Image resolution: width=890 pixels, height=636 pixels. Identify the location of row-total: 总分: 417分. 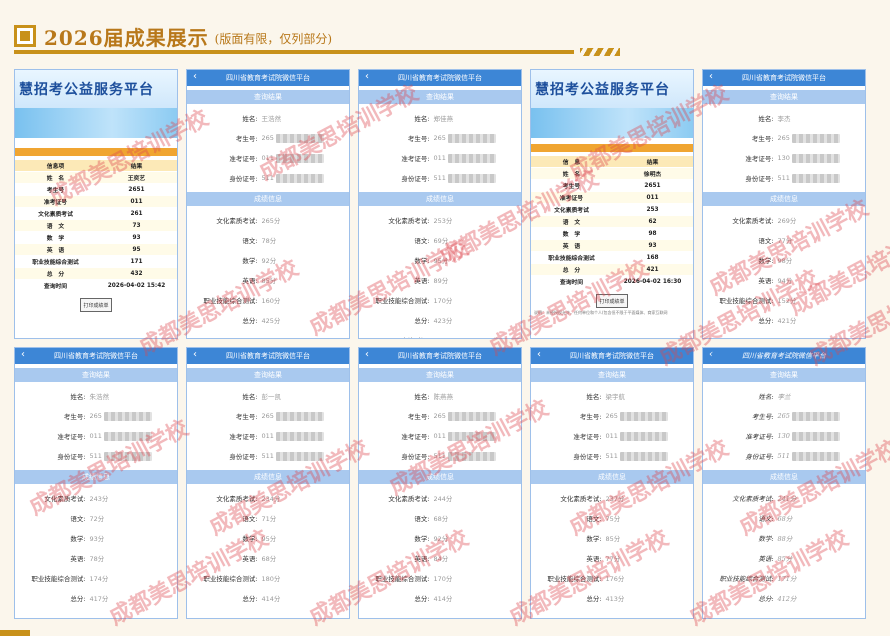
(96, 598).